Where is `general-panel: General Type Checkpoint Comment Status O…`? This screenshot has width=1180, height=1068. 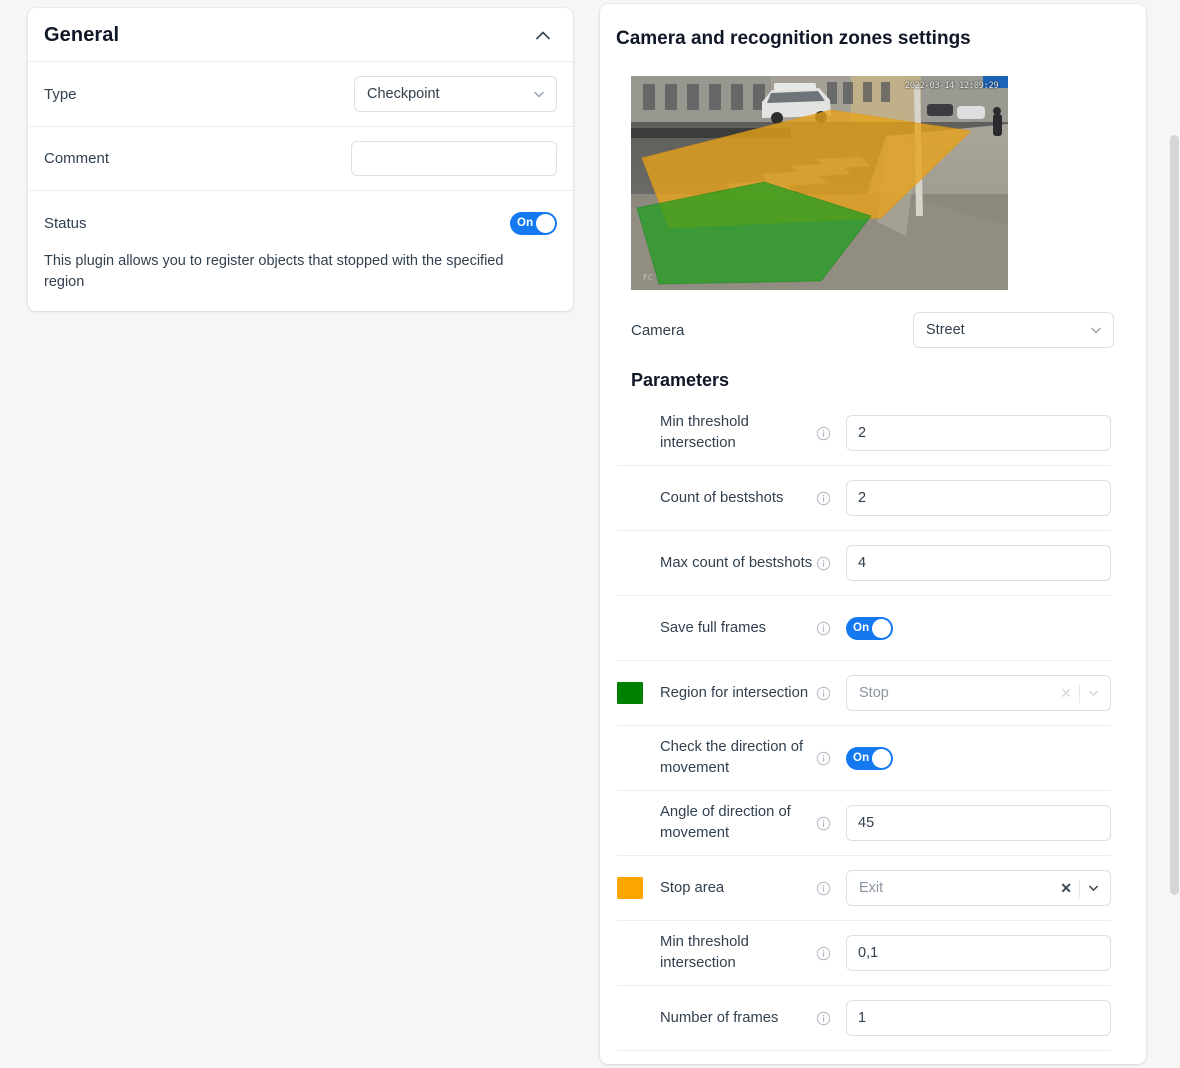 general-panel: General Type Checkpoint Comment Status O… is located at coordinates (300, 160).